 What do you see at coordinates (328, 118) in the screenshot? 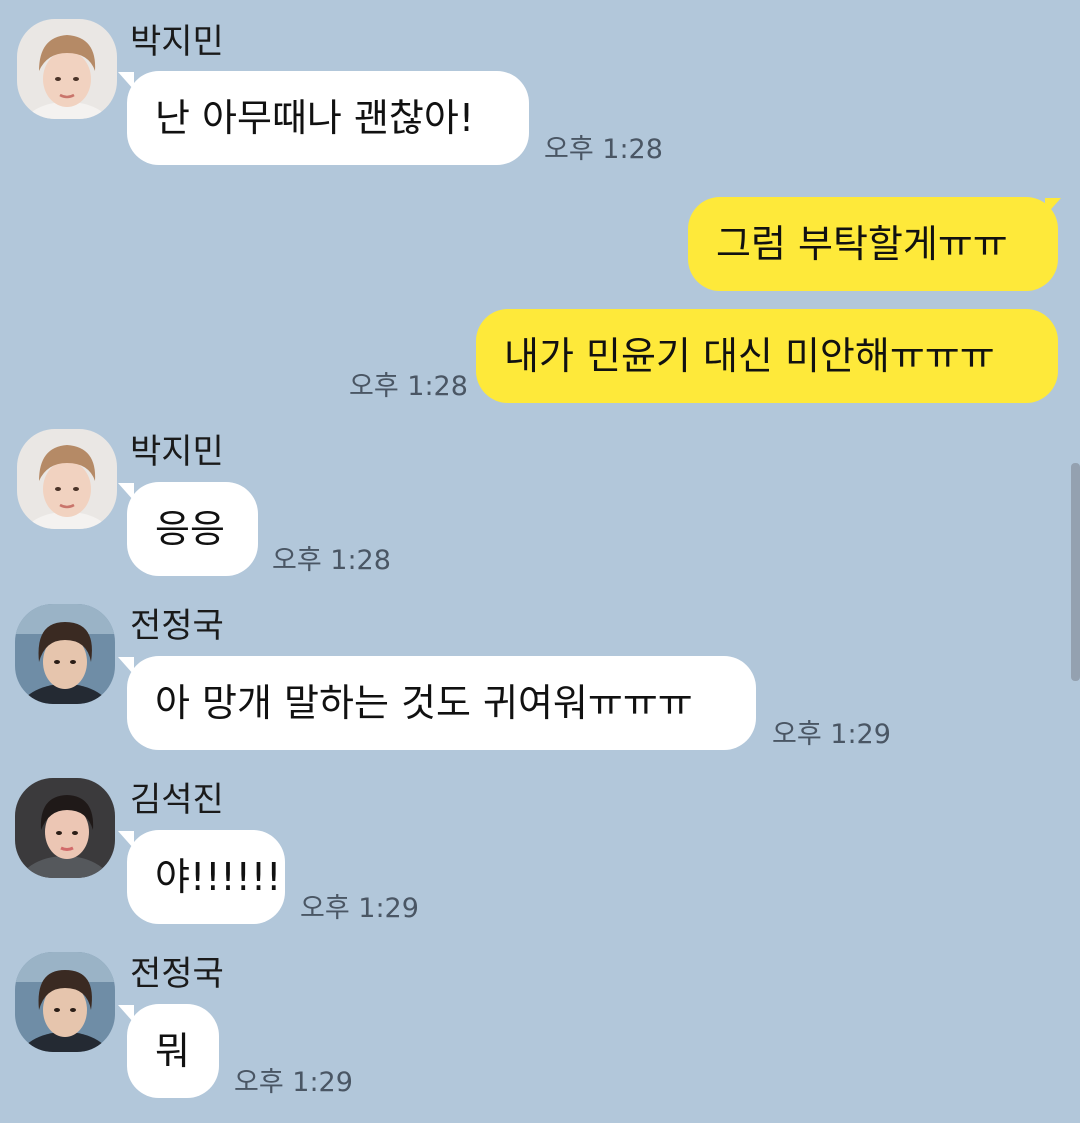
I see `message-bubble: 난 아무때나 괜찮아!` at bounding box center [328, 118].